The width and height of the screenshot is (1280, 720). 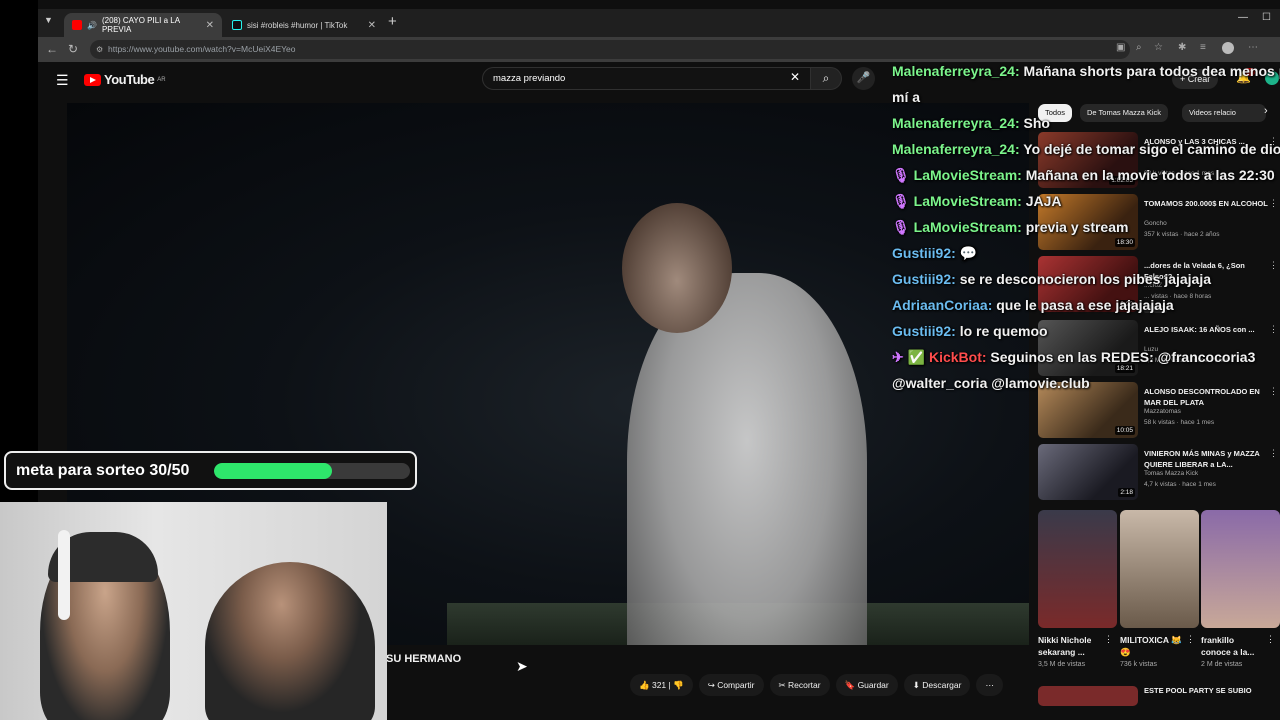 What do you see at coordinates (64, 575) in the screenshot?
I see `headset` at bounding box center [64, 575].